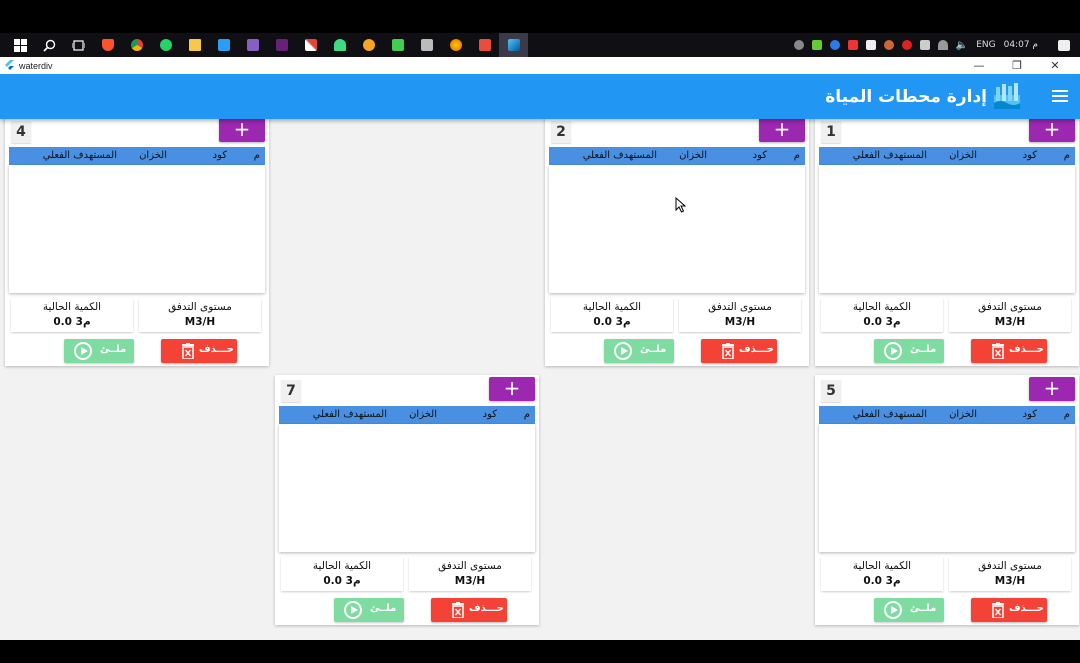 This screenshot has width=1080, height=663. Describe the element at coordinates (426, 45) in the screenshot. I see `storage-icon` at that location.